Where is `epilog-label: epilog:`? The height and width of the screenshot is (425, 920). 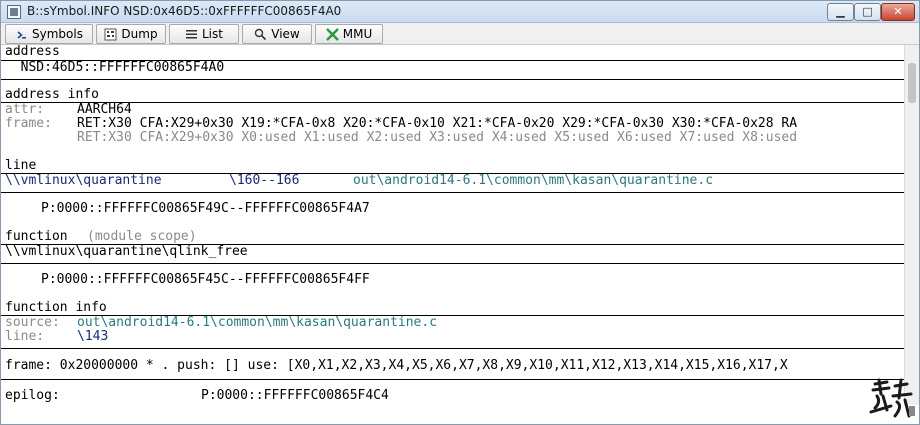
epilog-label: epilog: is located at coordinates (32, 395).